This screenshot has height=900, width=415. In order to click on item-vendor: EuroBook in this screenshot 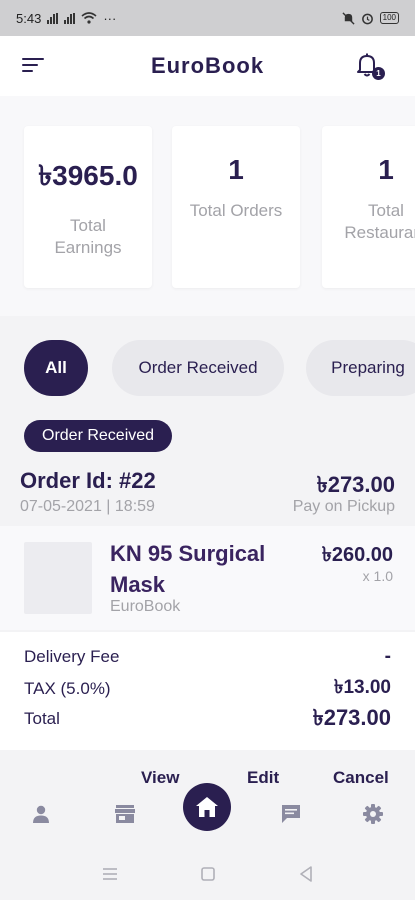, I will do `click(145, 606)`.